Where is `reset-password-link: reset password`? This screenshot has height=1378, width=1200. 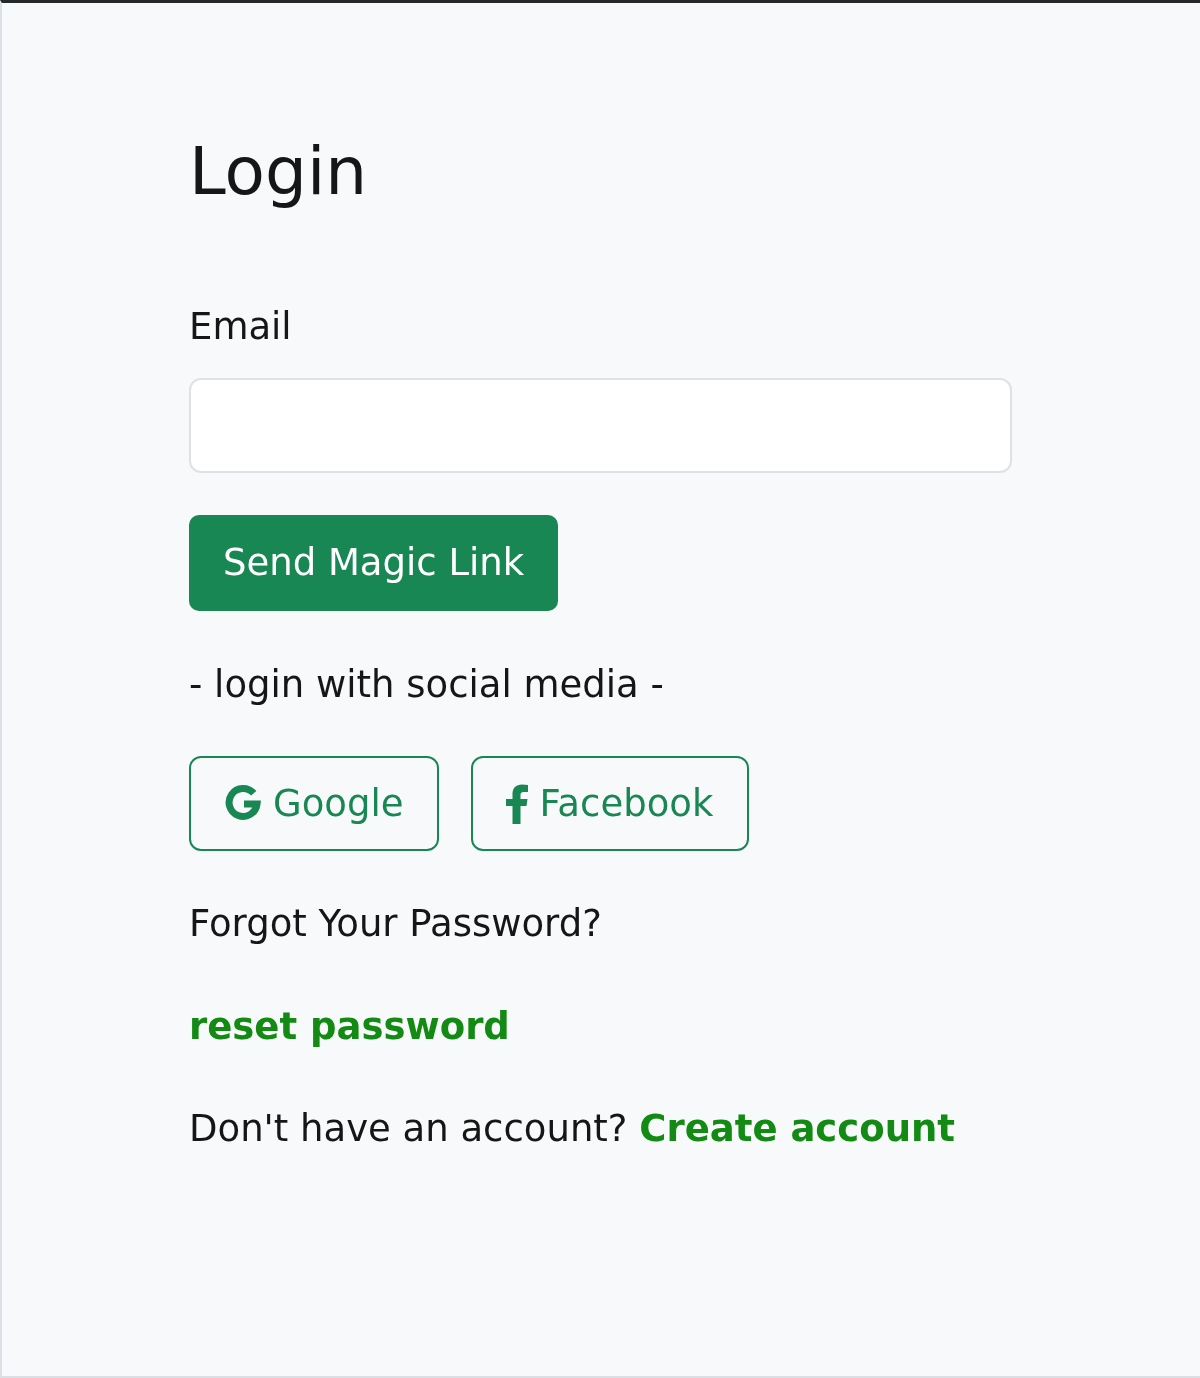 reset-password-link: reset password is located at coordinates (349, 1027).